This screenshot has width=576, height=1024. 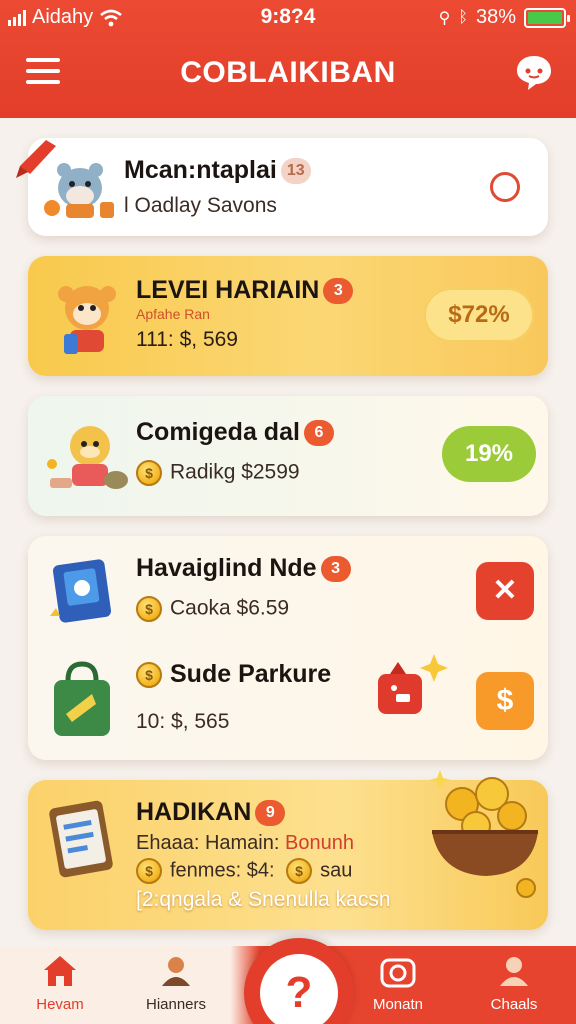 What do you see at coordinates (176, 971) in the screenshot?
I see `person-icon` at bounding box center [176, 971].